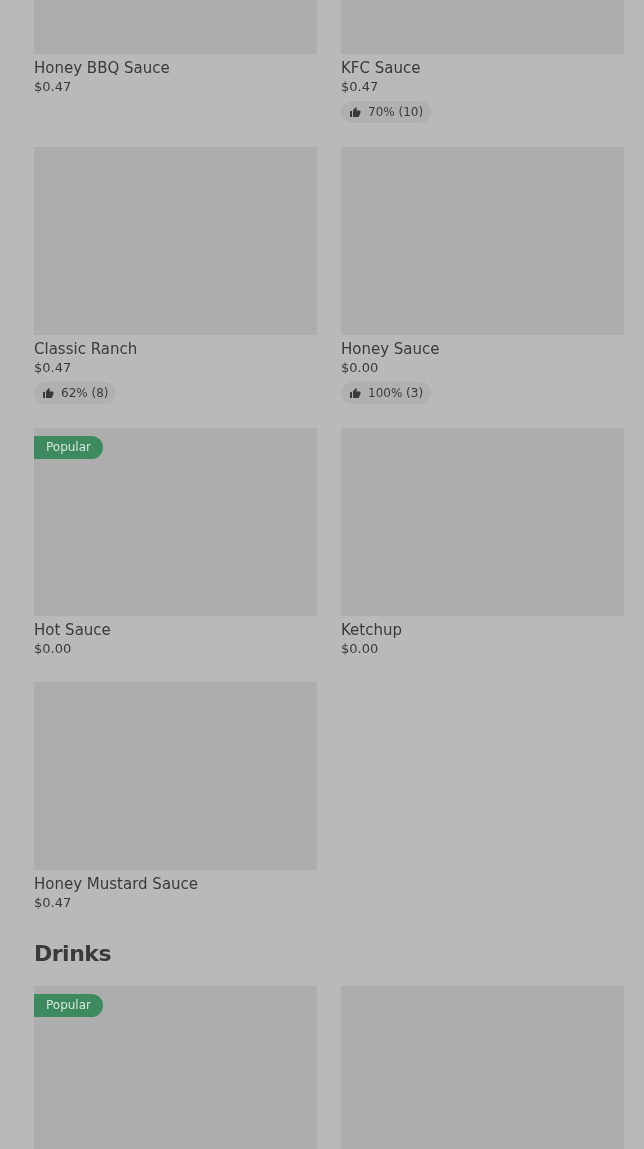 Image resolution: width=644 pixels, height=1149 pixels. What do you see at coordinates (72, 630) in the screenshot?
I see `item-name: Hot Sauce` at bounding box center [72, 630].